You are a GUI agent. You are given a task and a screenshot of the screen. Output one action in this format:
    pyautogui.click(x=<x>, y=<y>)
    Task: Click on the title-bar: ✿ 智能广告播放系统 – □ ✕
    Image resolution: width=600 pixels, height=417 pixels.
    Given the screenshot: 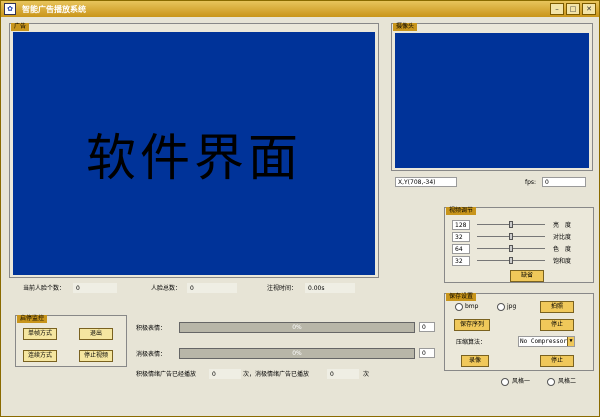 What is the action you would take?
    pyautogui.click(x=300, y=9)
    